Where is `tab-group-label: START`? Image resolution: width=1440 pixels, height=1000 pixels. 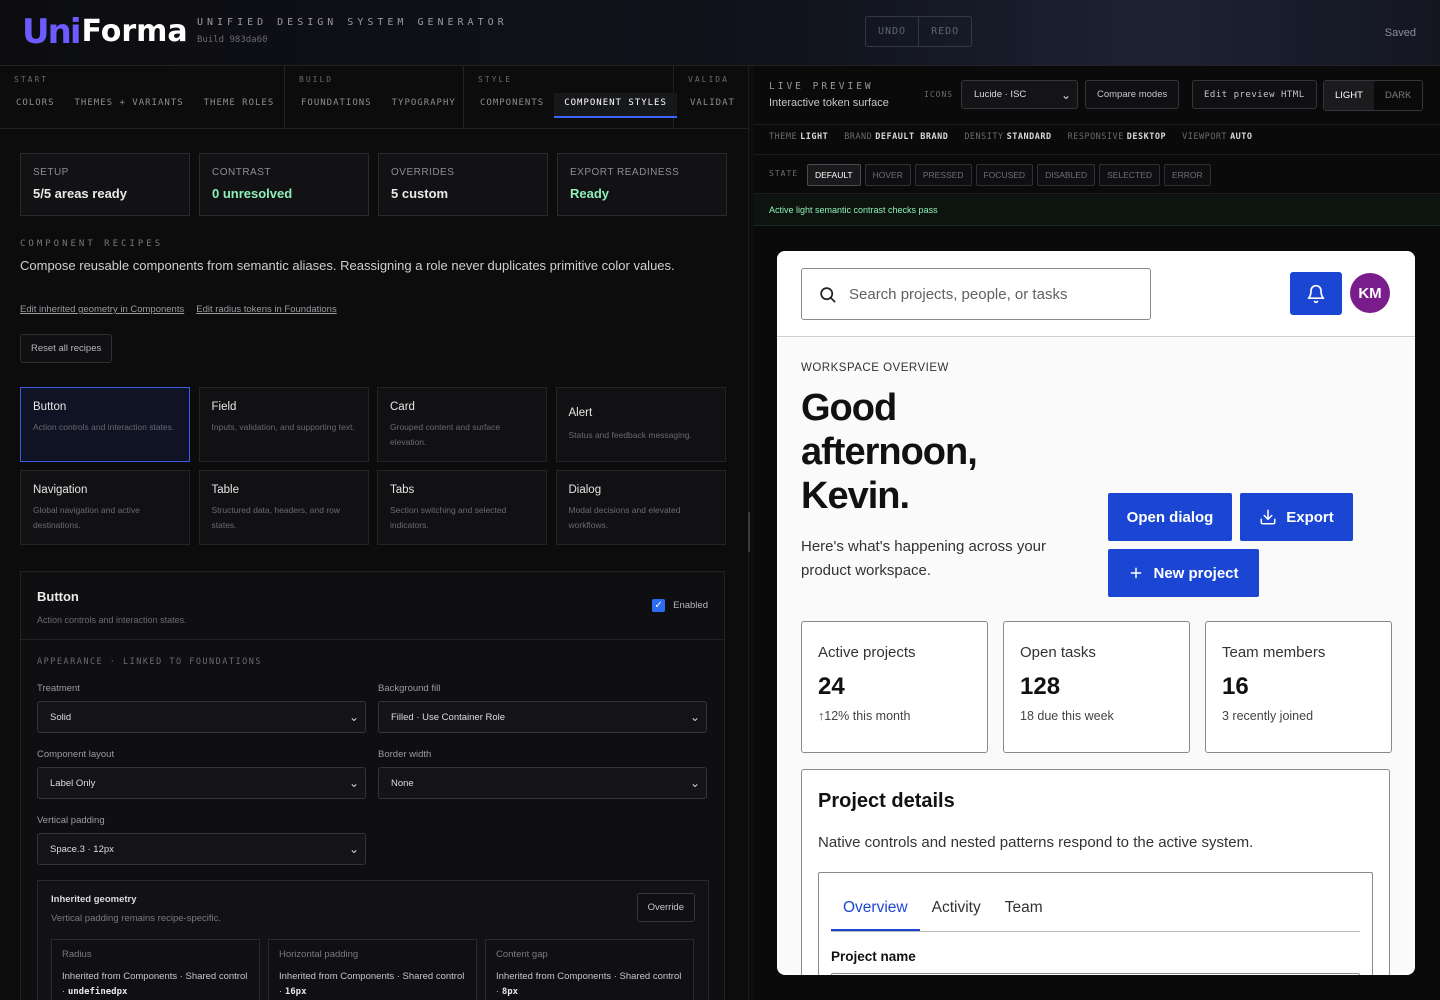 tab-group-label: START is located at coordinates (31, 79).